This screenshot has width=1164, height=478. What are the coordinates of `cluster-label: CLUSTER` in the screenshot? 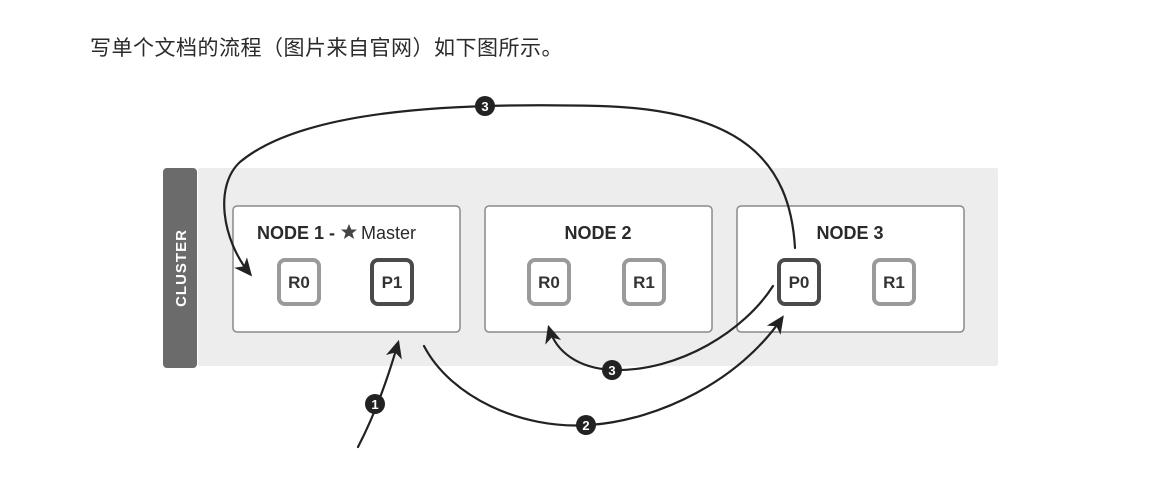 It's located at (181, 268).